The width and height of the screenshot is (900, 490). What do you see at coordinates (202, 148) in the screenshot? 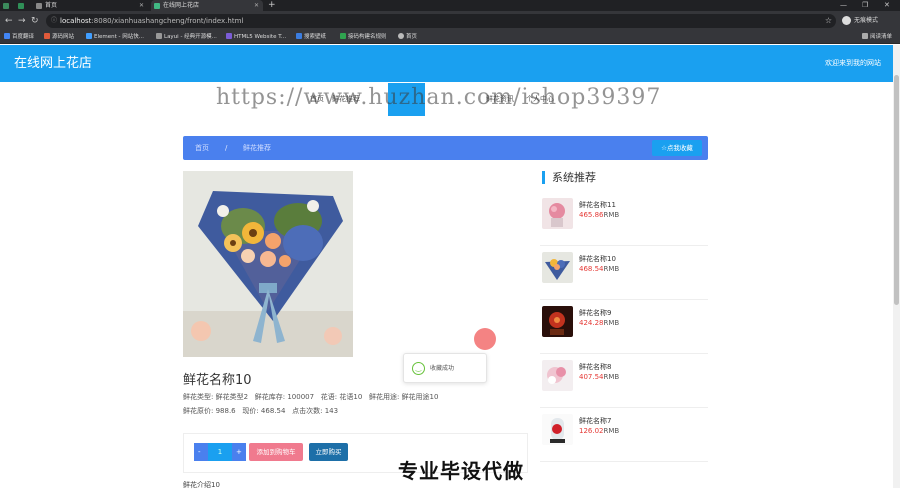
I see `breadcrumb-home: 首页` at bounding box center [202, 148].